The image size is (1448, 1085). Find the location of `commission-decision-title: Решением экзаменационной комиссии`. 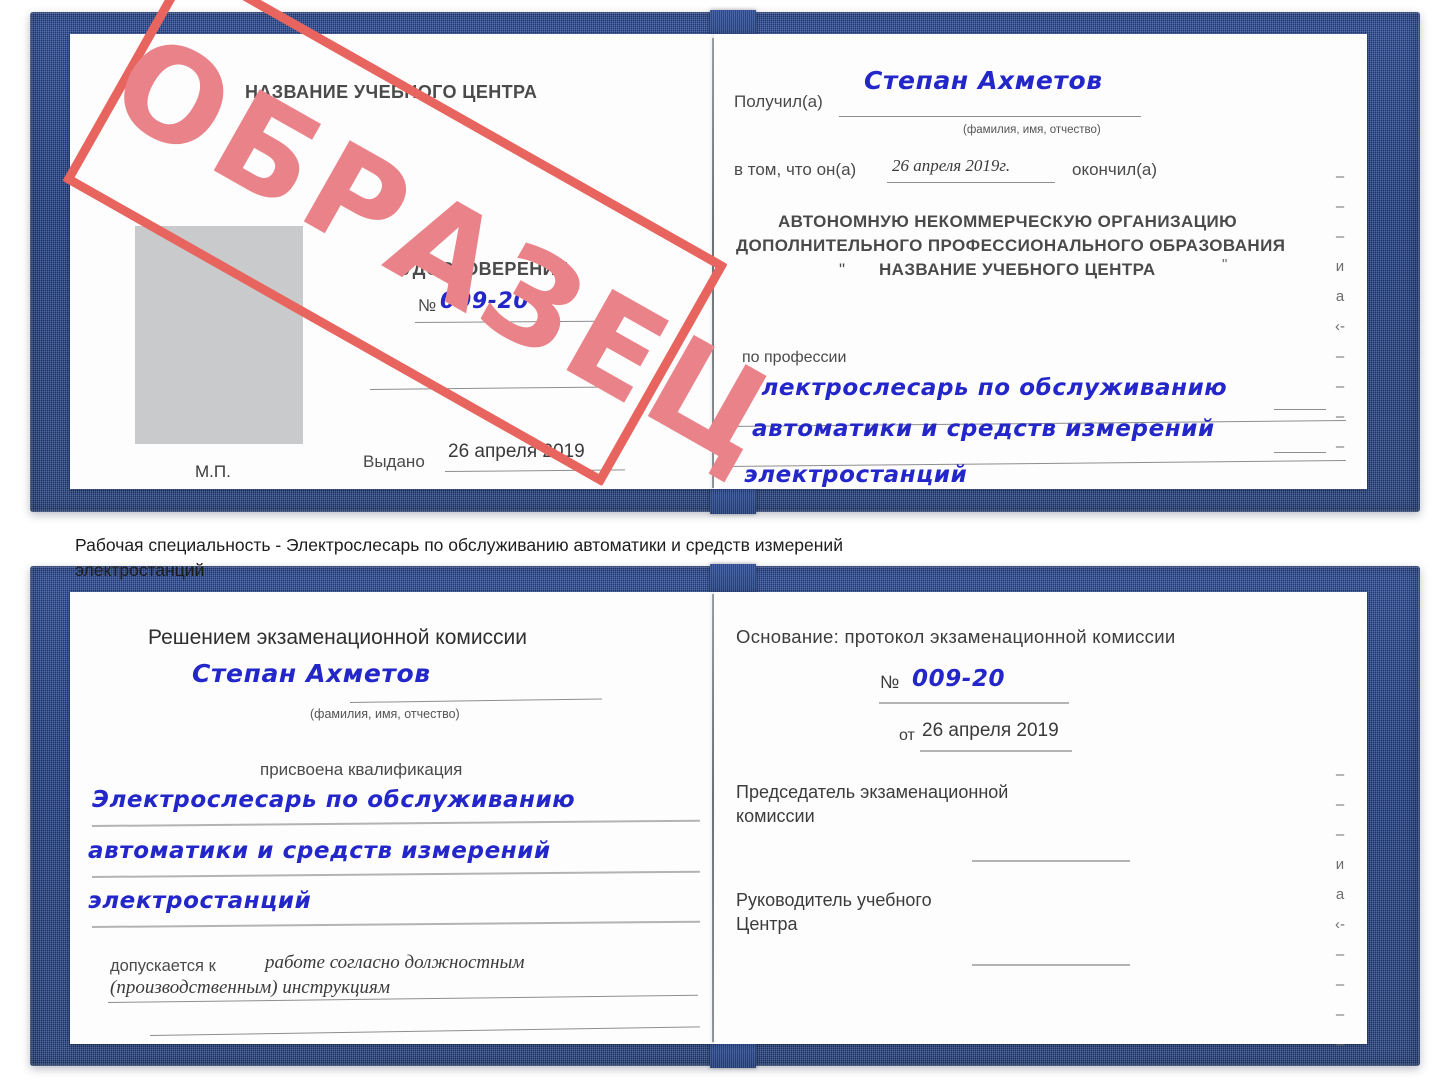

commission-decision-title: Решением экзаменационной комиссии is located at coordinates (338, 637).